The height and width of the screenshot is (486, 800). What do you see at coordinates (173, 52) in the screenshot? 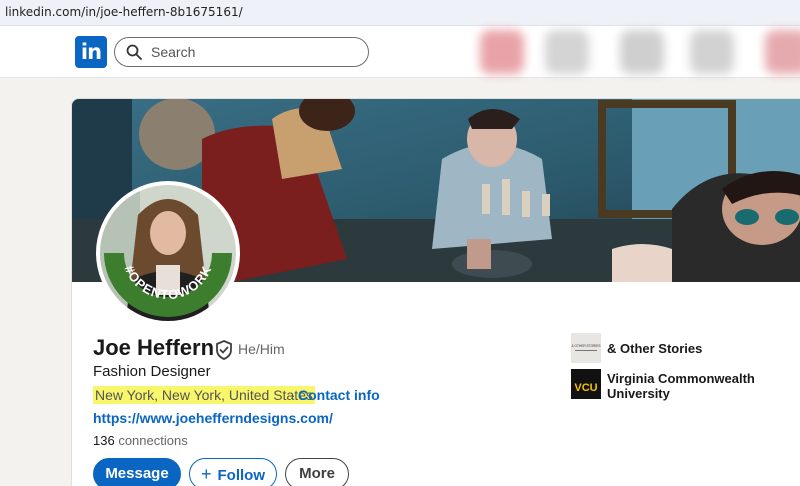
I see `search-placeholder: Search` at bounding box center [173, 52].